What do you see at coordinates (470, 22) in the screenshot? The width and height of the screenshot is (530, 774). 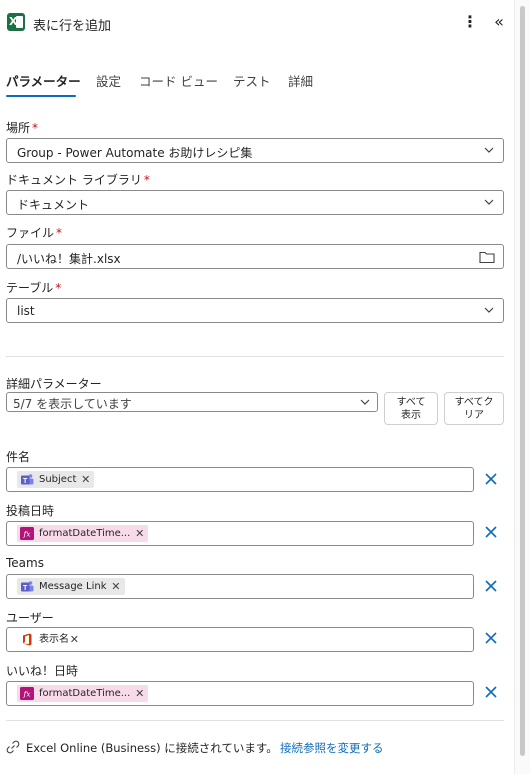 I see `more-options-icon: ⋮` at bounding box center [470, 22].